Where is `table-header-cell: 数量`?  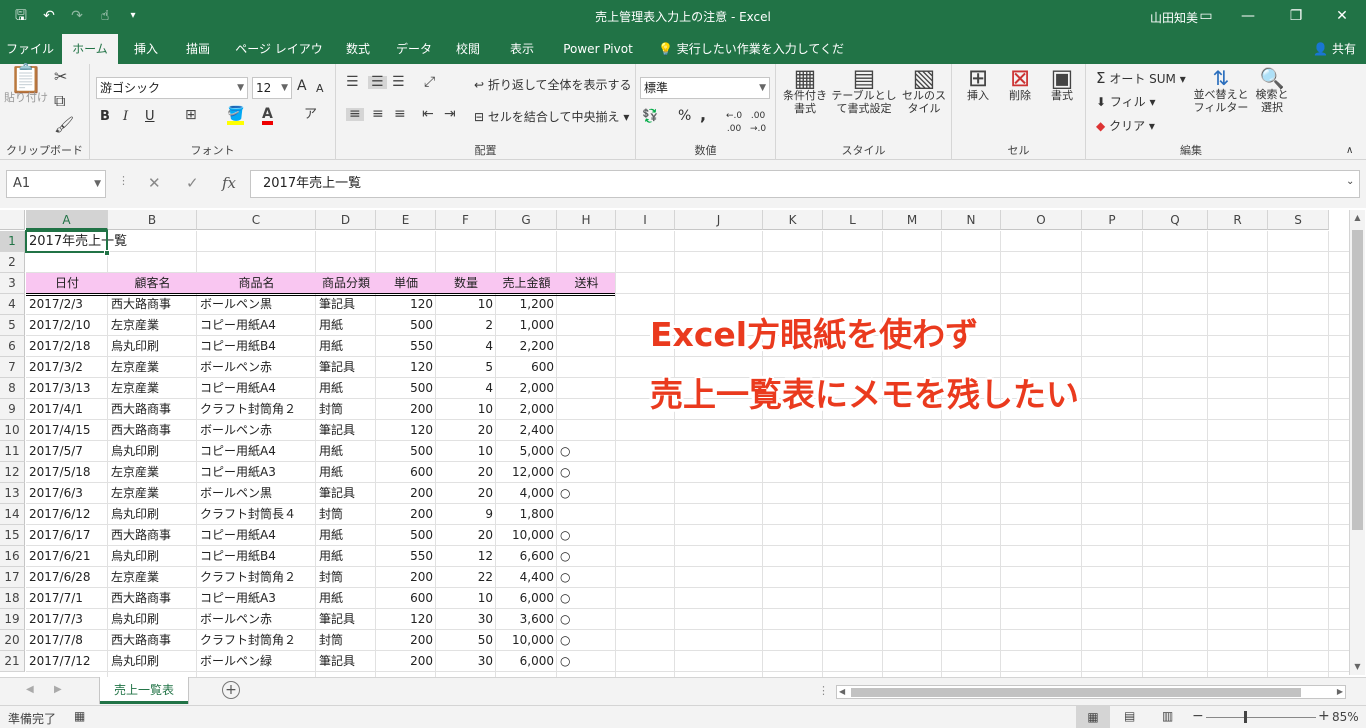 table-header-cell: 数量 is located at coordinates (466, 283).